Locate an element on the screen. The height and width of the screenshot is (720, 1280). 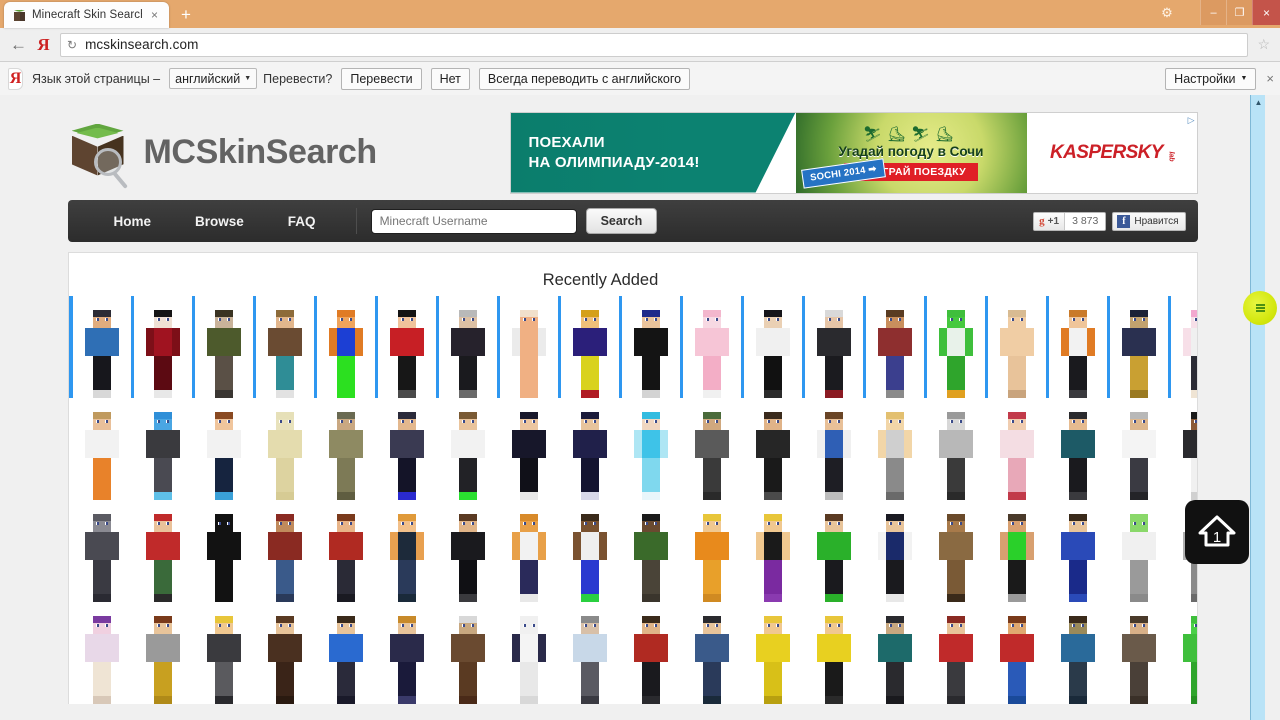
nav-home: Home is located at coordinates (133, 221).